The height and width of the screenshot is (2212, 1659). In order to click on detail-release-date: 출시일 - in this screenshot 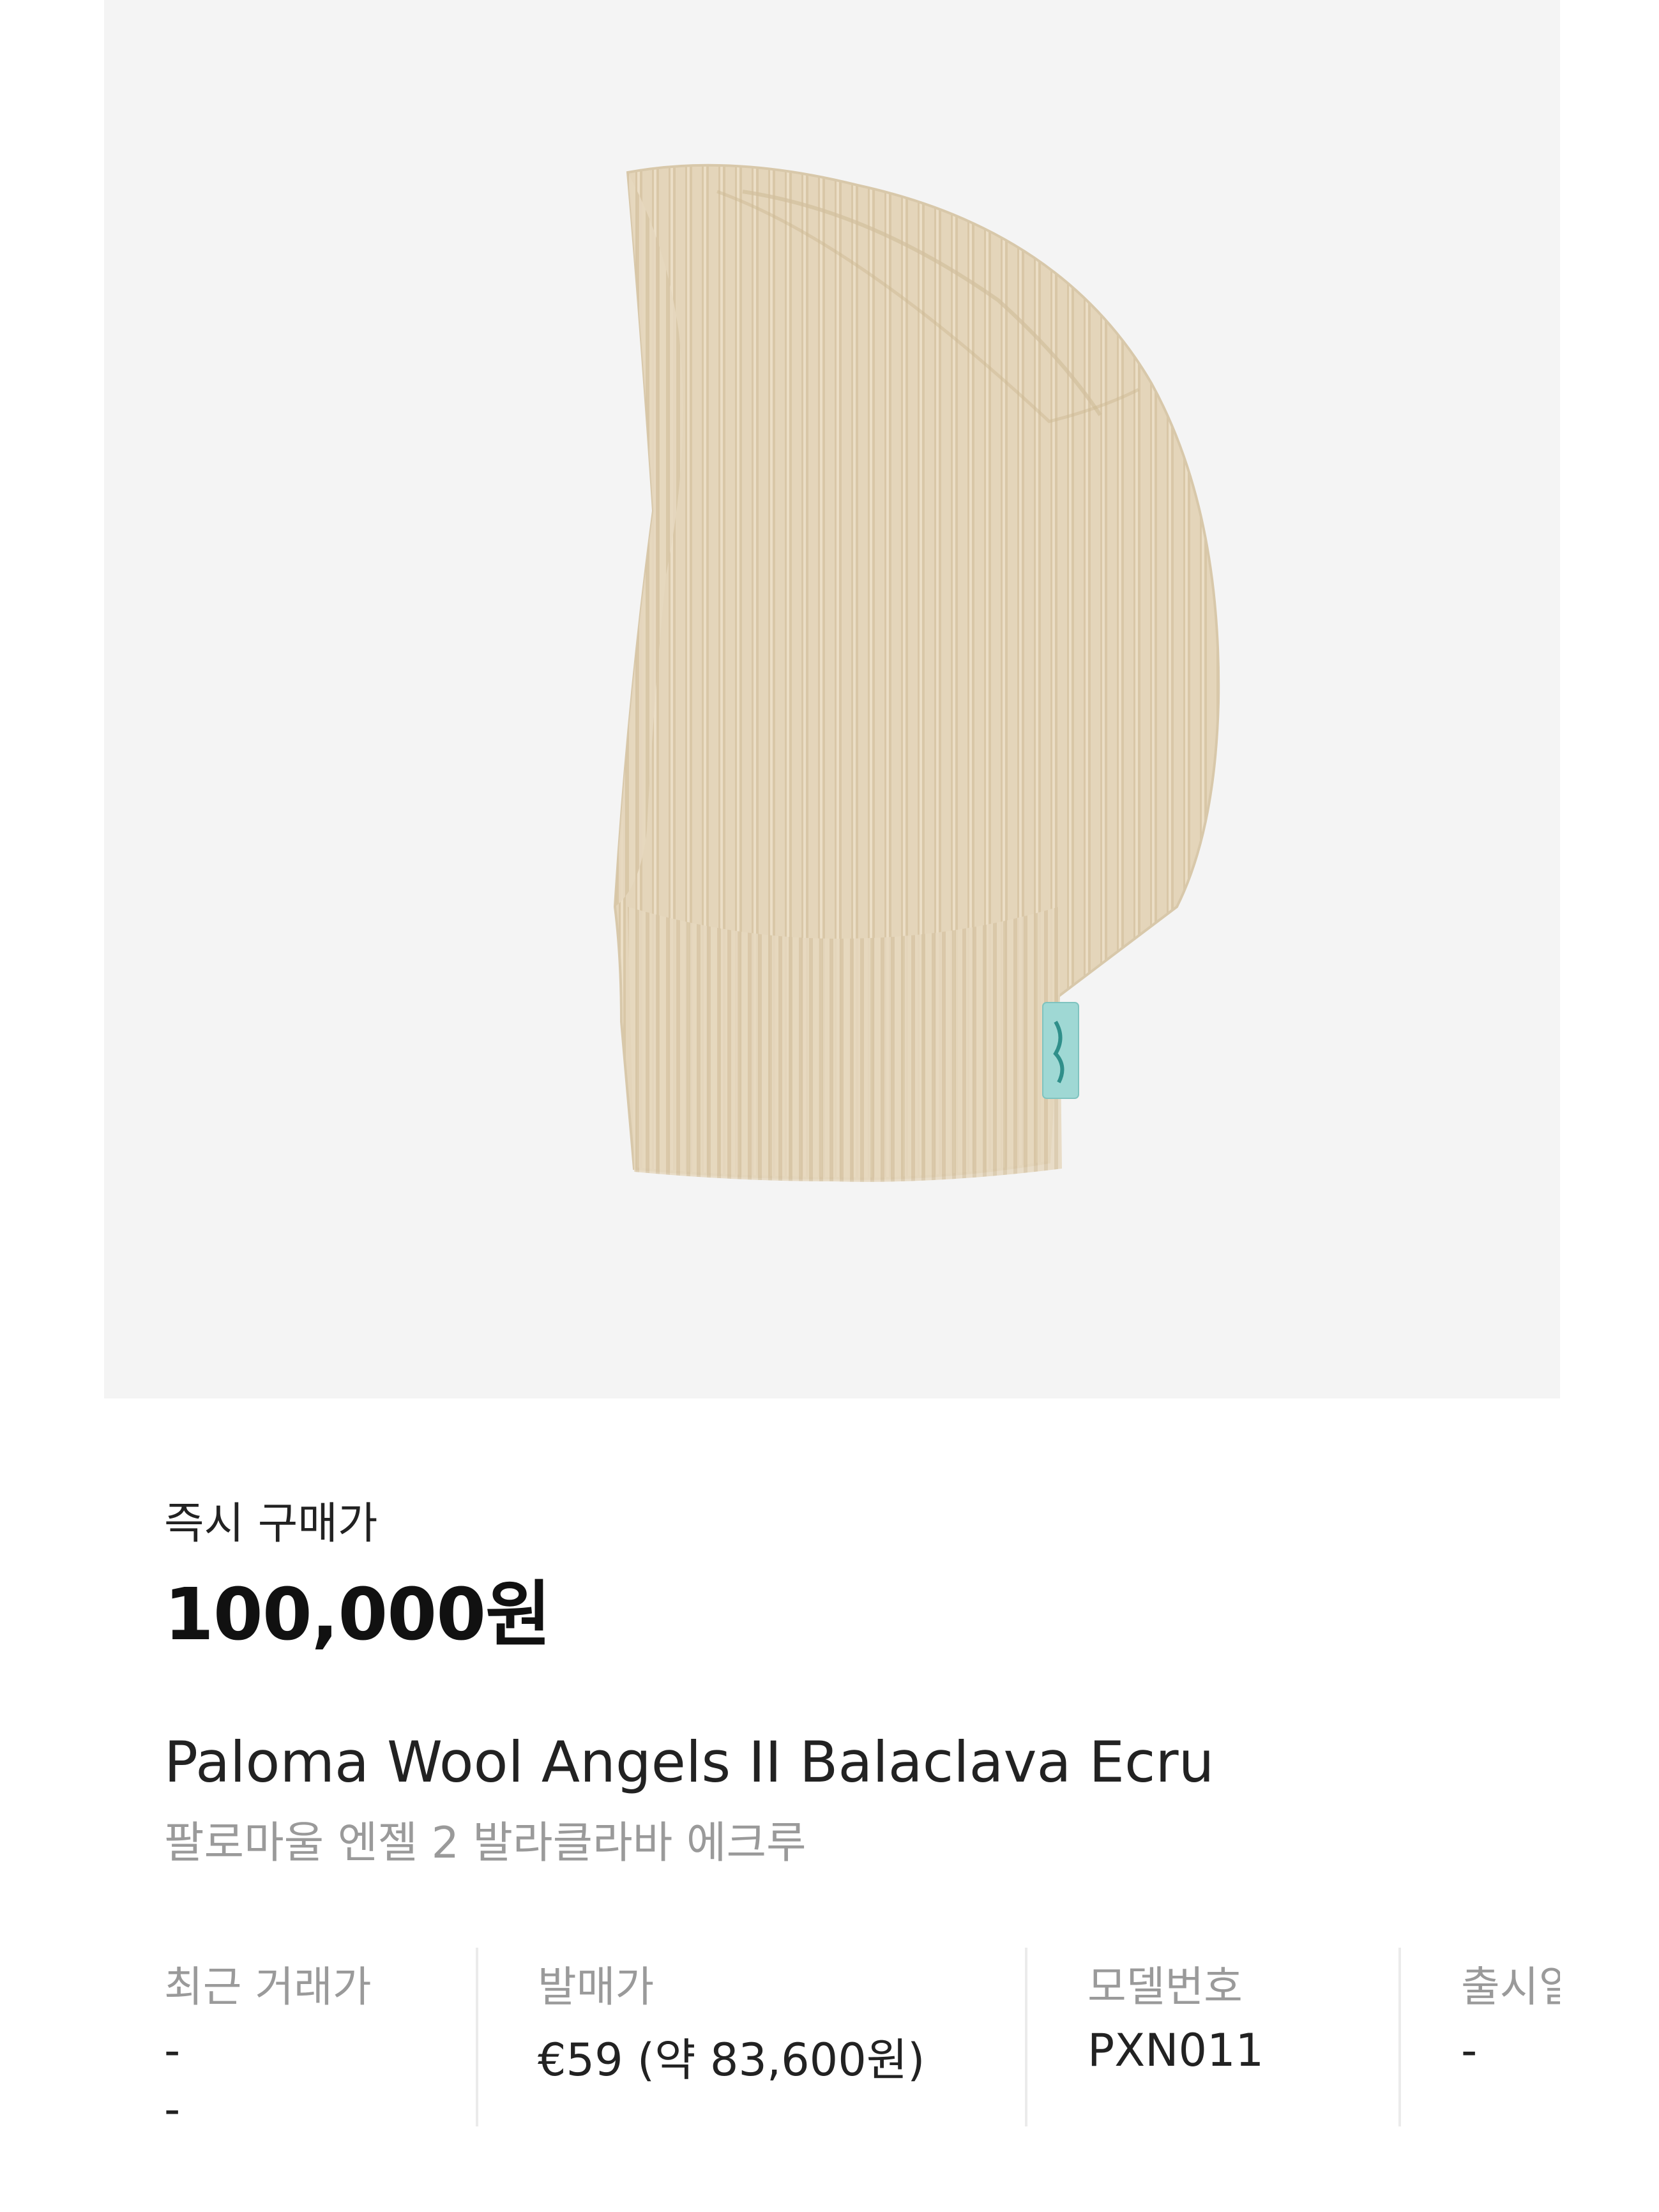, I will do `click(1511, 2041)`.